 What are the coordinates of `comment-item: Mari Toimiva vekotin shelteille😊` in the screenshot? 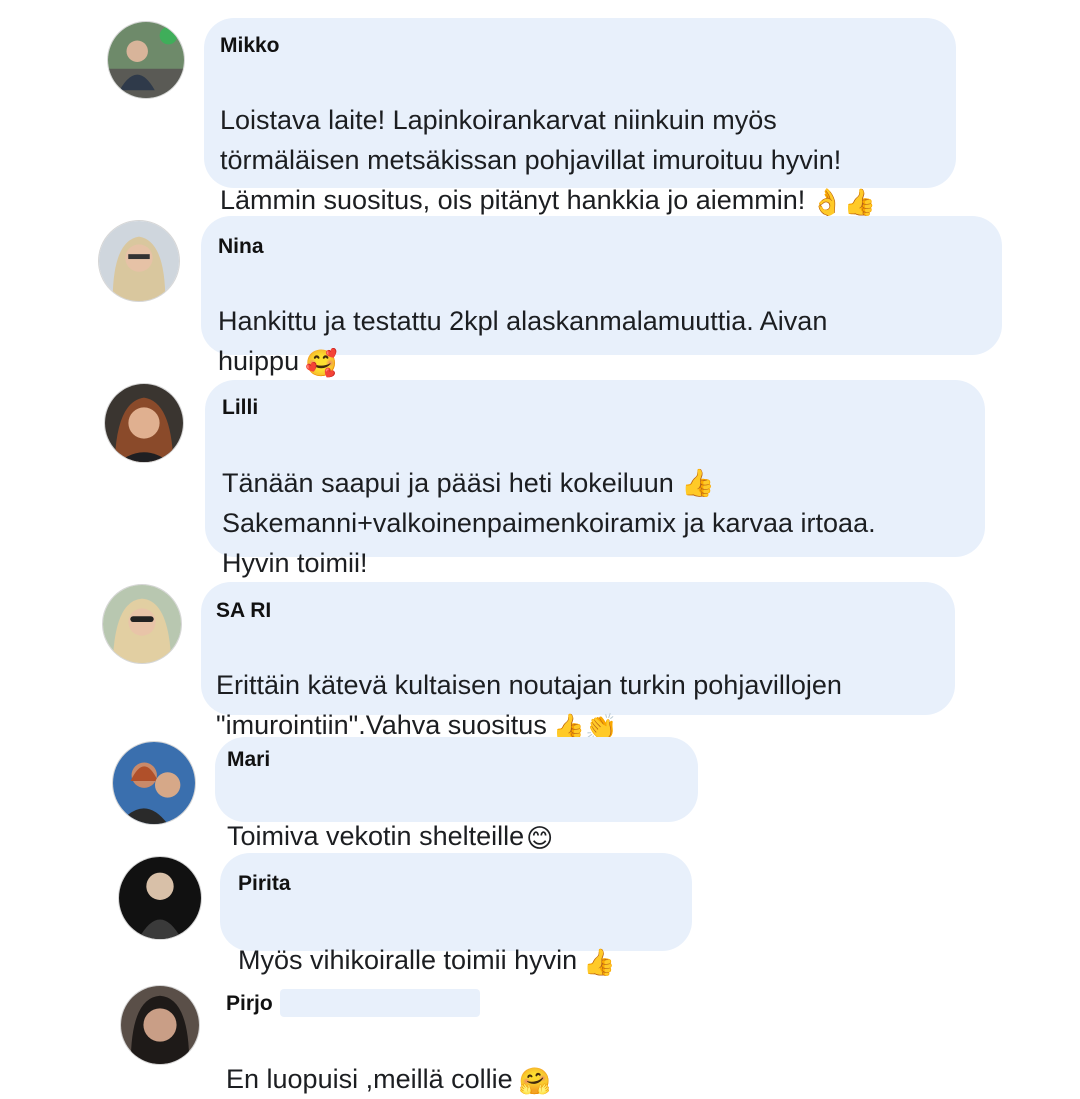 It's located at (540, 792).